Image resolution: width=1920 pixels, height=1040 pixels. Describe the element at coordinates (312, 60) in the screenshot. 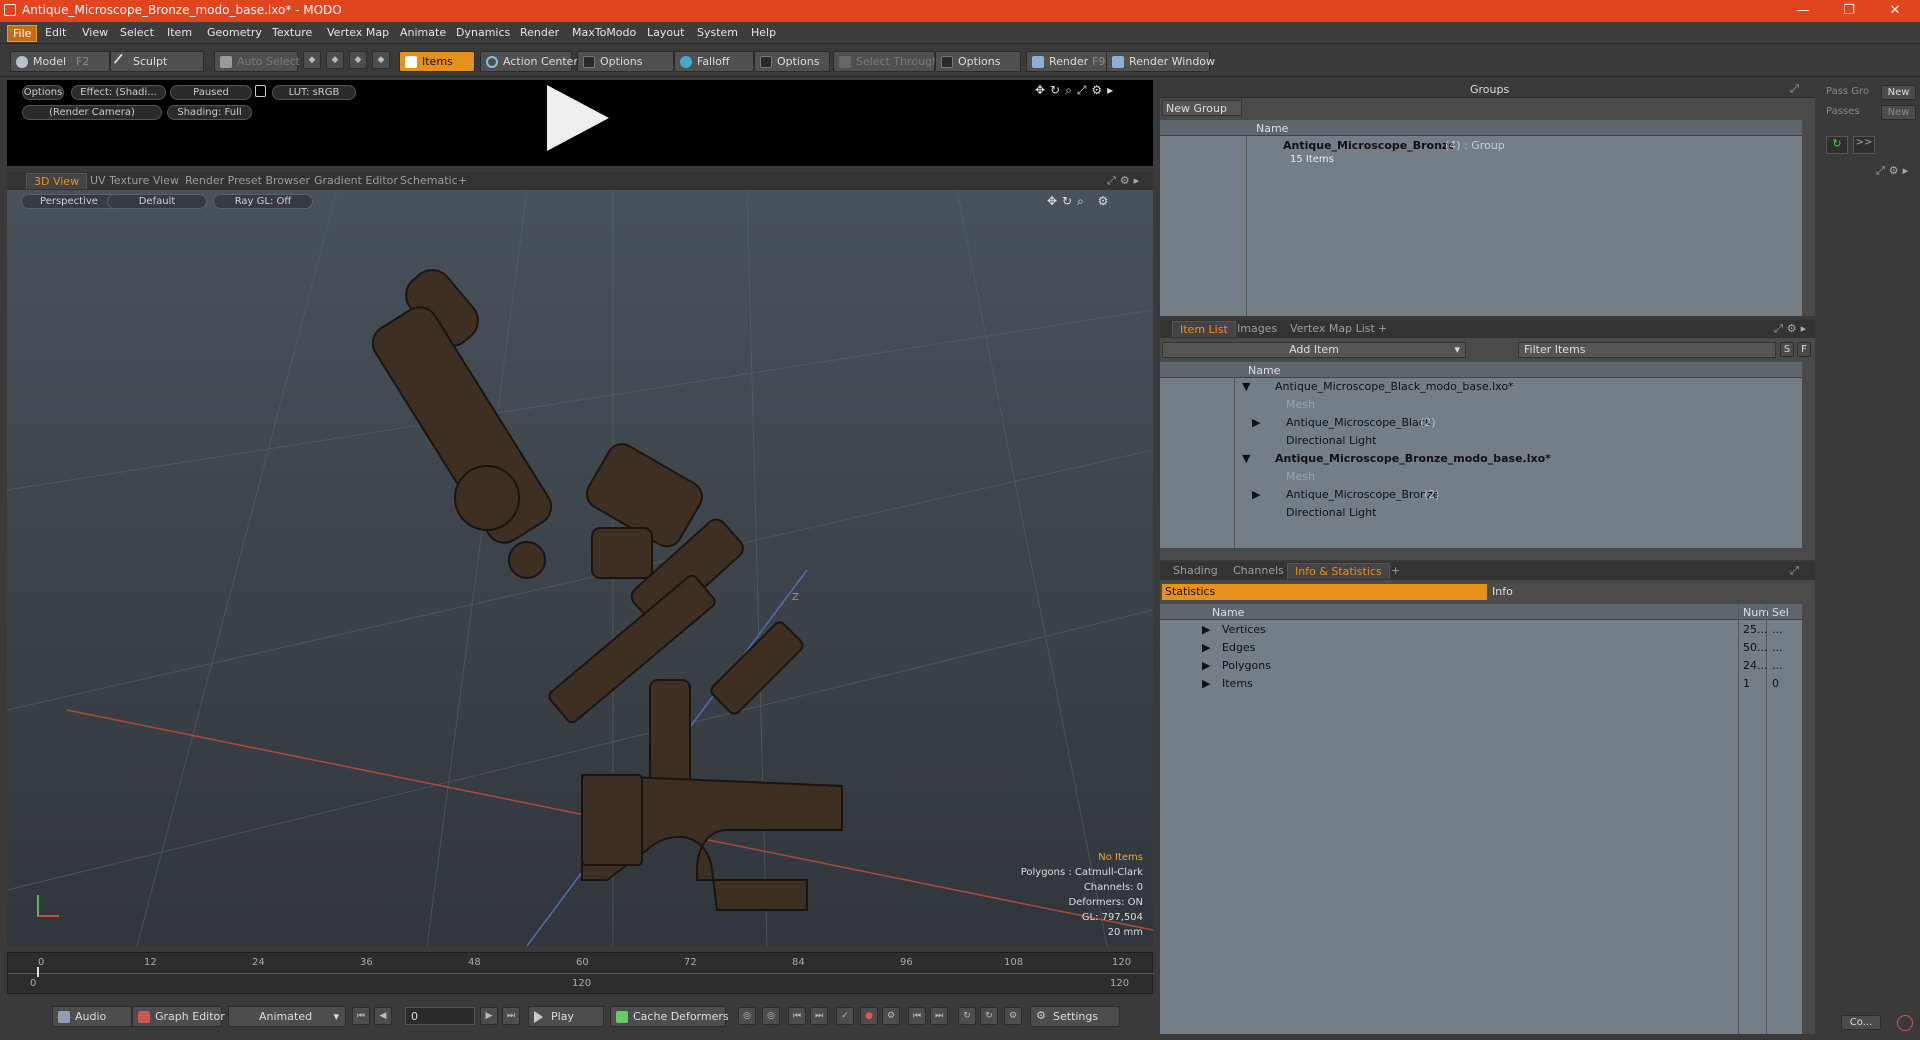

I see `vertices-mode-icon: ◆` at that location.